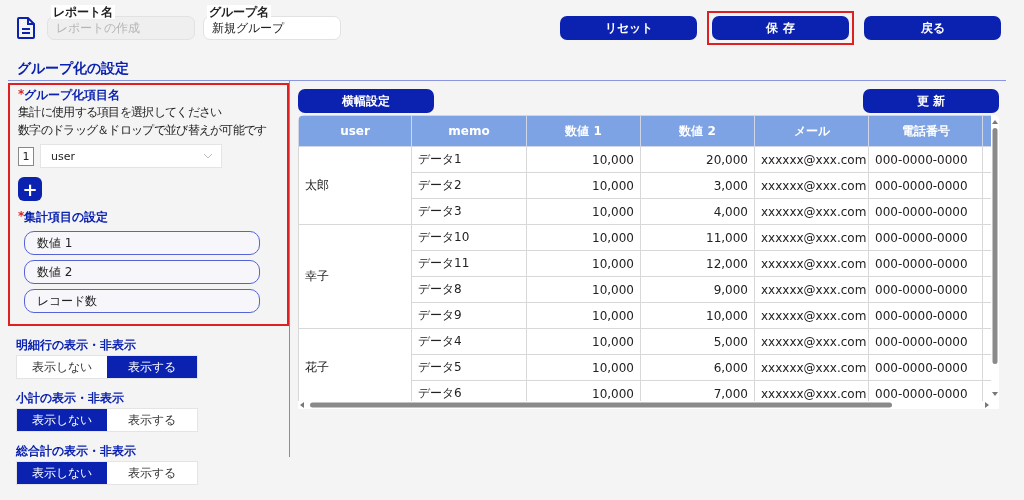 This screenshot has height=500, width=1024. Describe the element at coordinates (355, 185) in the screenshot. I see `table-cell: 太郎` at that location.